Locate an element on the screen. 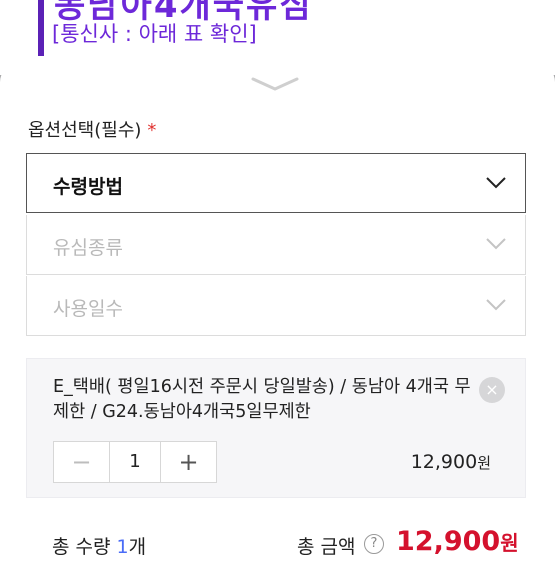 The height and width of the screenshot is (584, 555). select-sim-type: 유심종류 is located at coordinates (276, 245).